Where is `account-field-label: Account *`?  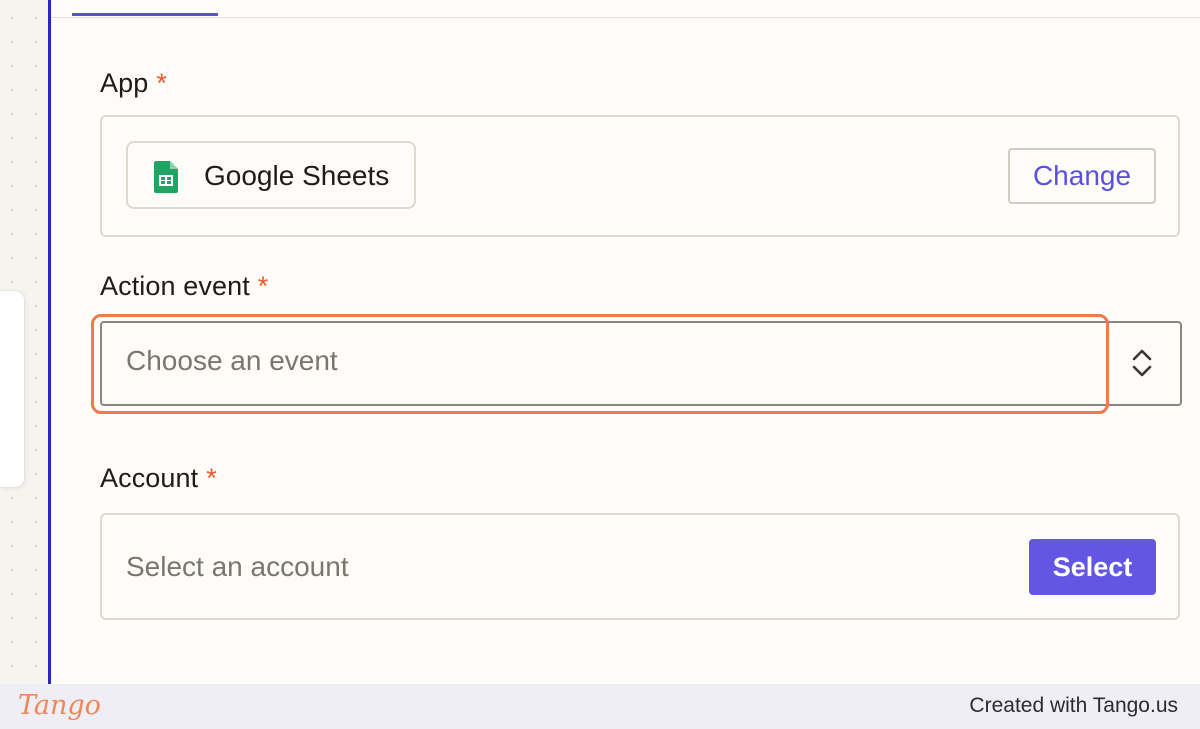
account-field-label: Account * is located at coordinates (158, 478).